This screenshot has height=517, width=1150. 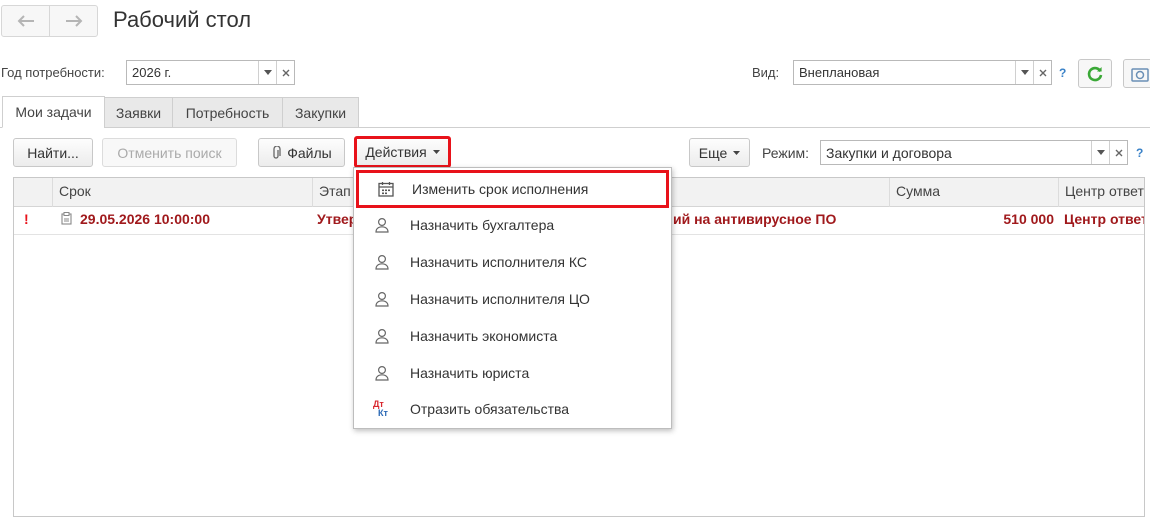 I want to click on cancel-search-label: Отменить поиск, so click(x=169, y=152).